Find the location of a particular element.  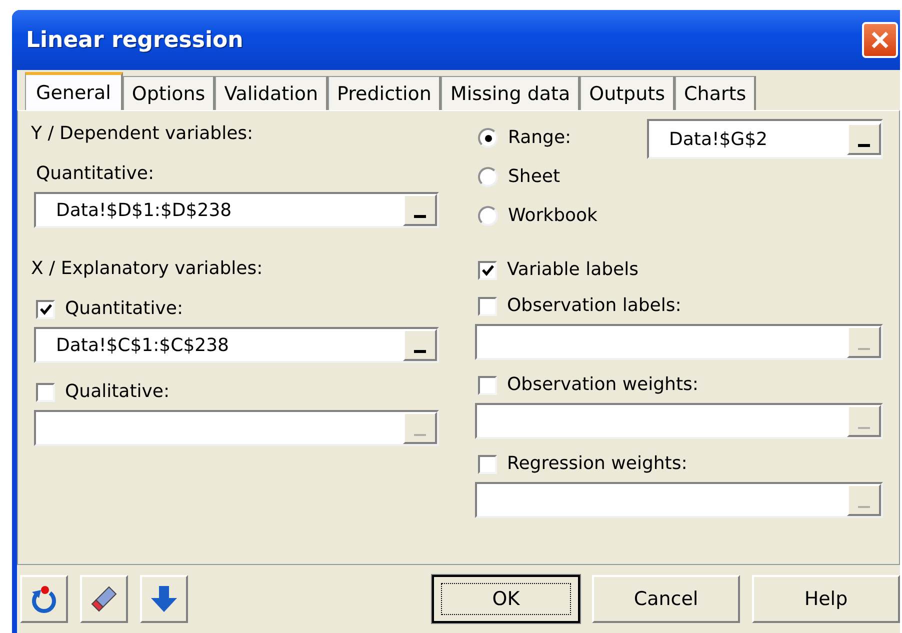

tab: Charts is located at coordinates (715, 93).